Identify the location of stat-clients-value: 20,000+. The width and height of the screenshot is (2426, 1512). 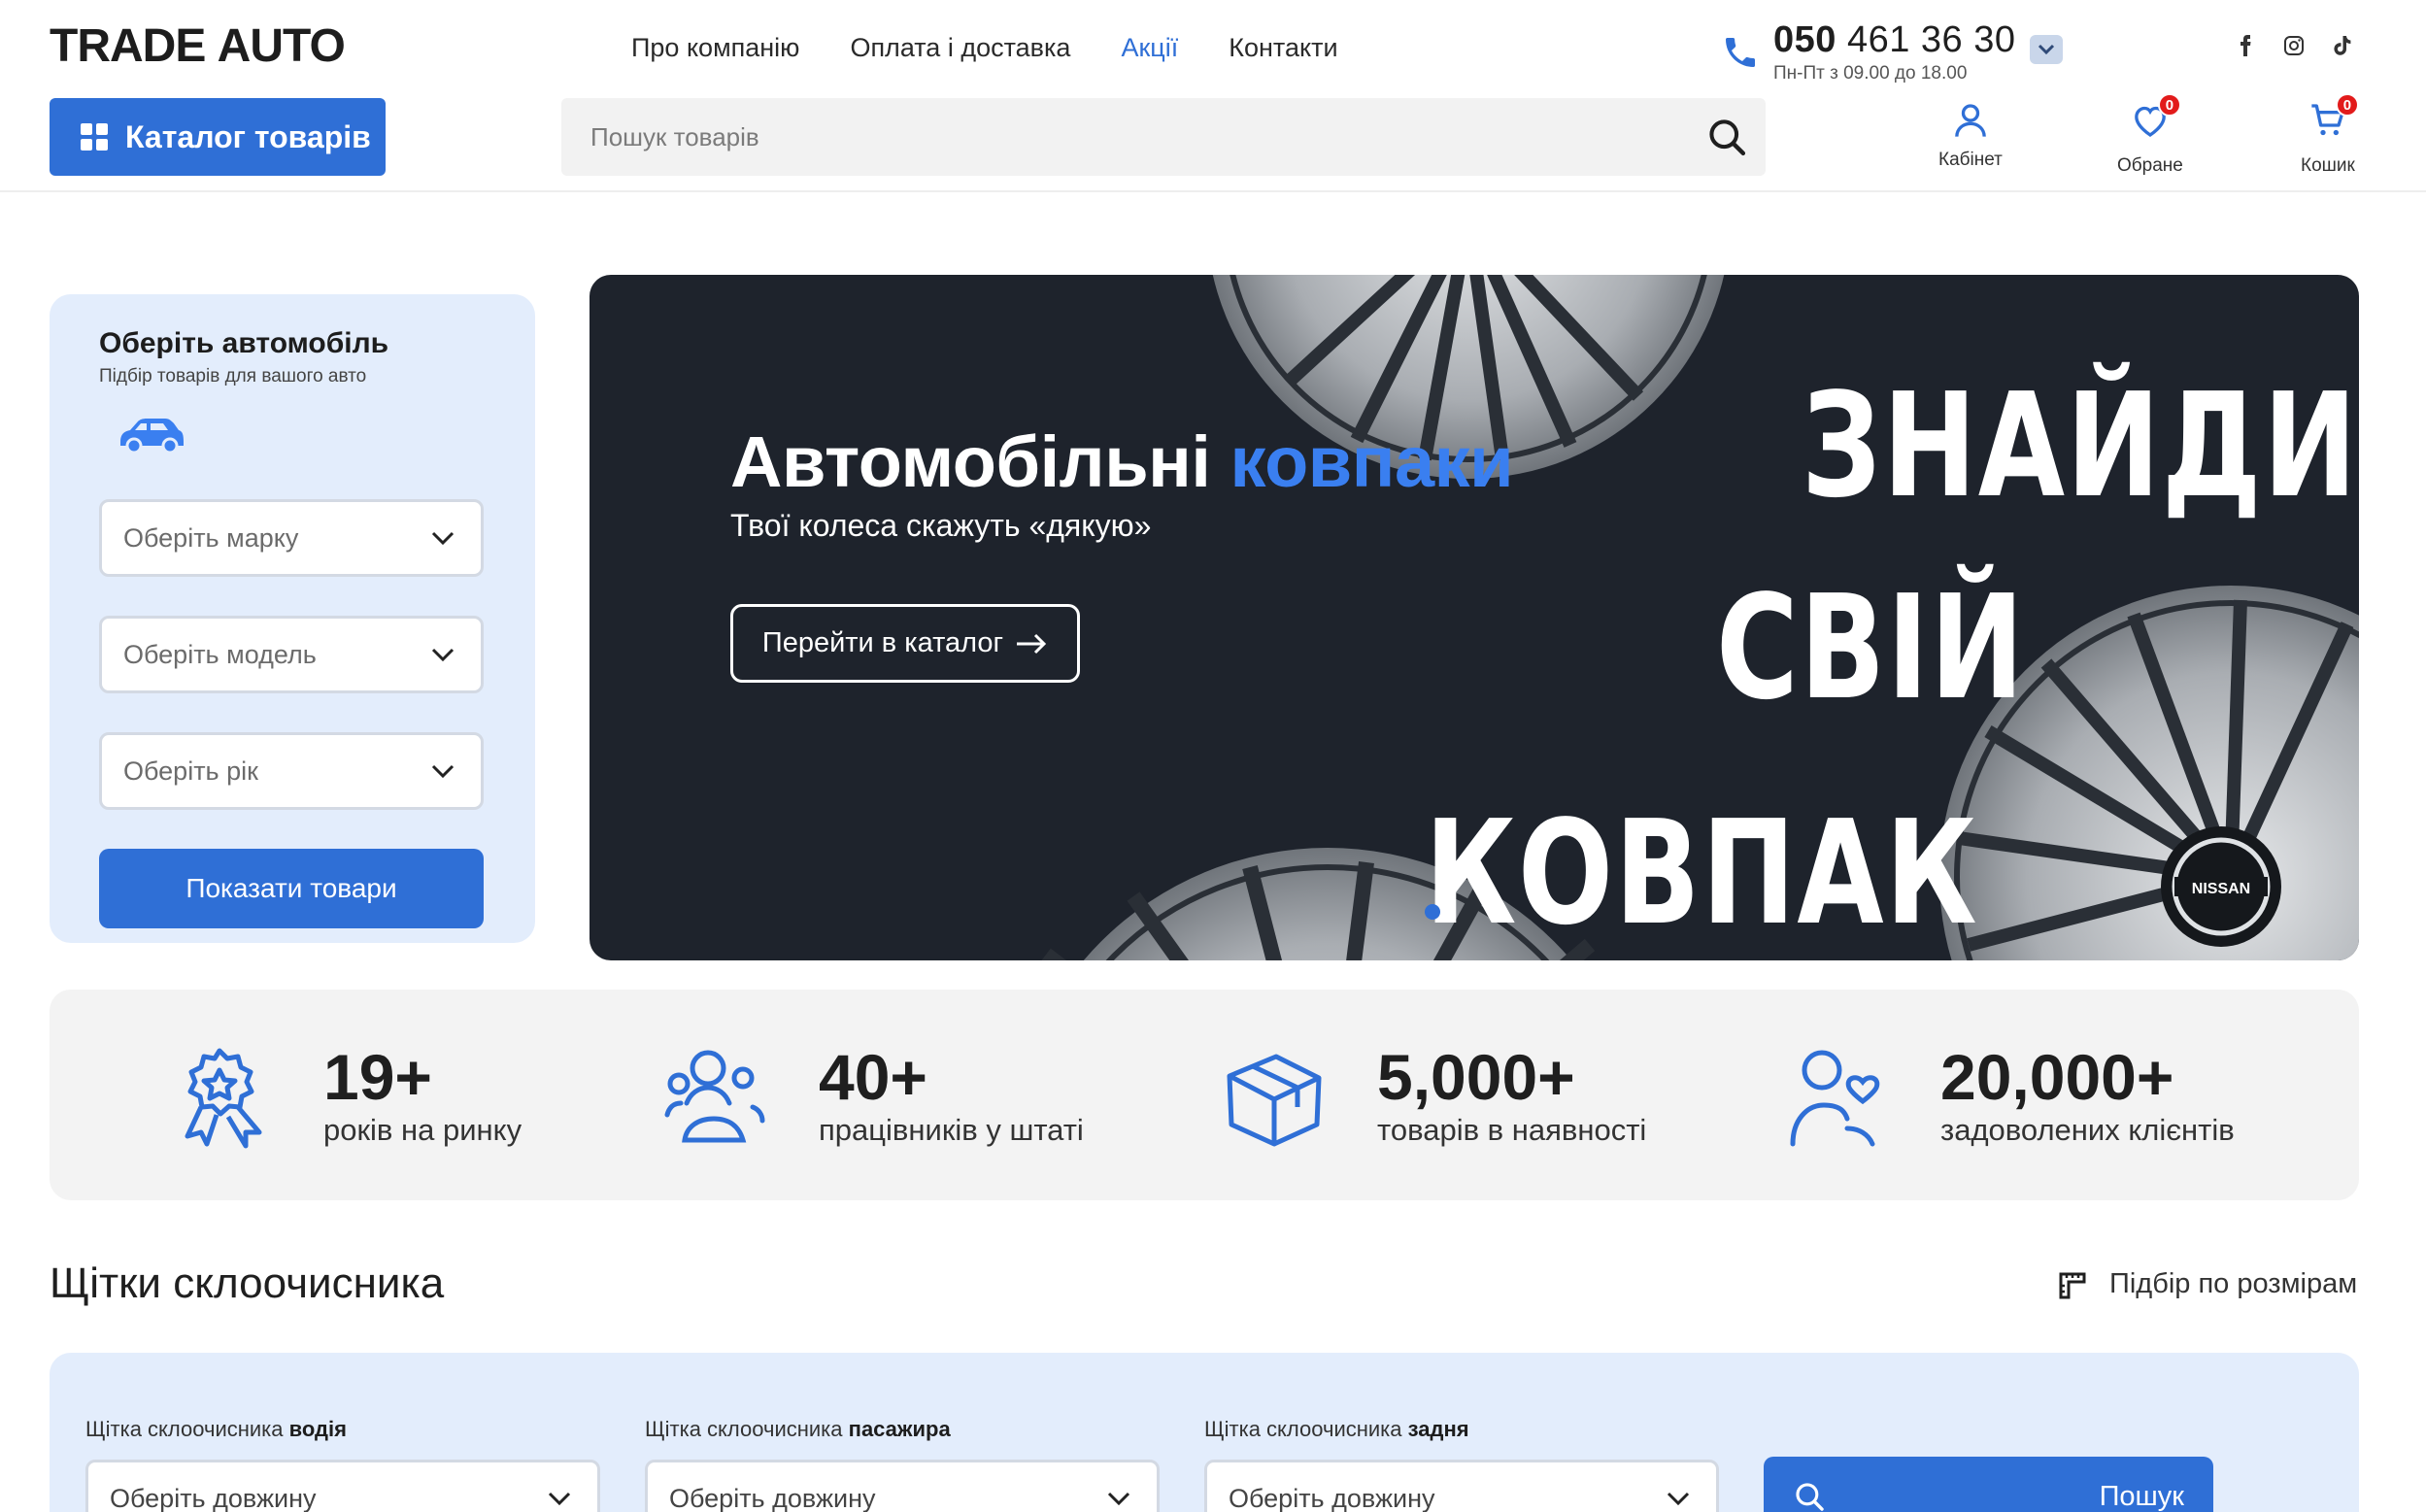
(2057, 1077).